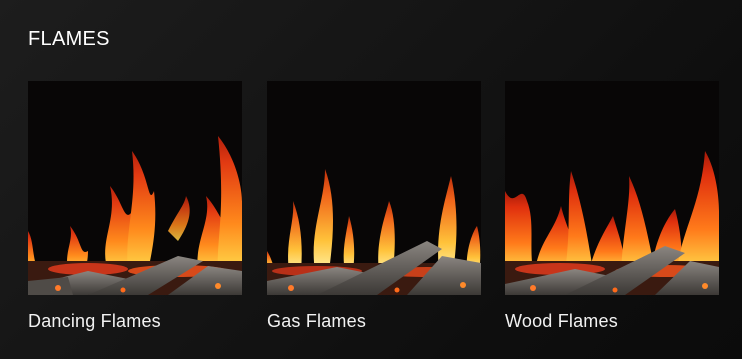 The height and width of the screenshot is (359, 742). What do you see at coordinates (69, 39) in the screenshot?
I see `section-title: FLAMES` at bounding box center [69, 39].